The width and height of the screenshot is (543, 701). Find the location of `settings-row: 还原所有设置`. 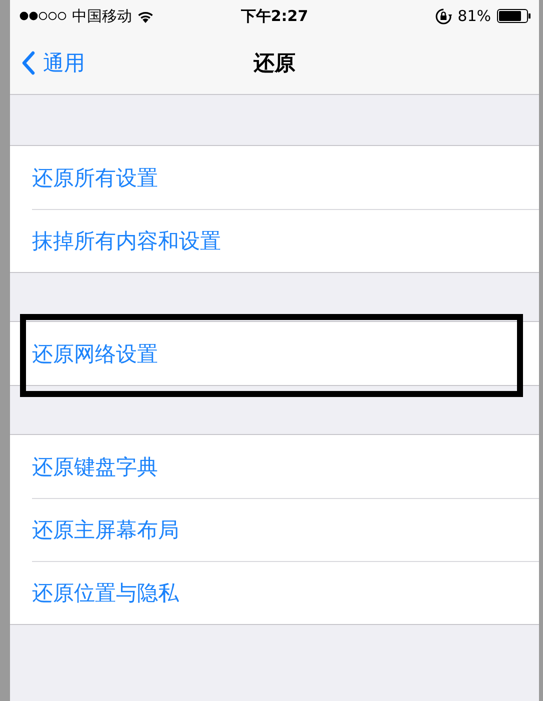

settings-row: 还原所有设置 is located at coordinates (274, 177).